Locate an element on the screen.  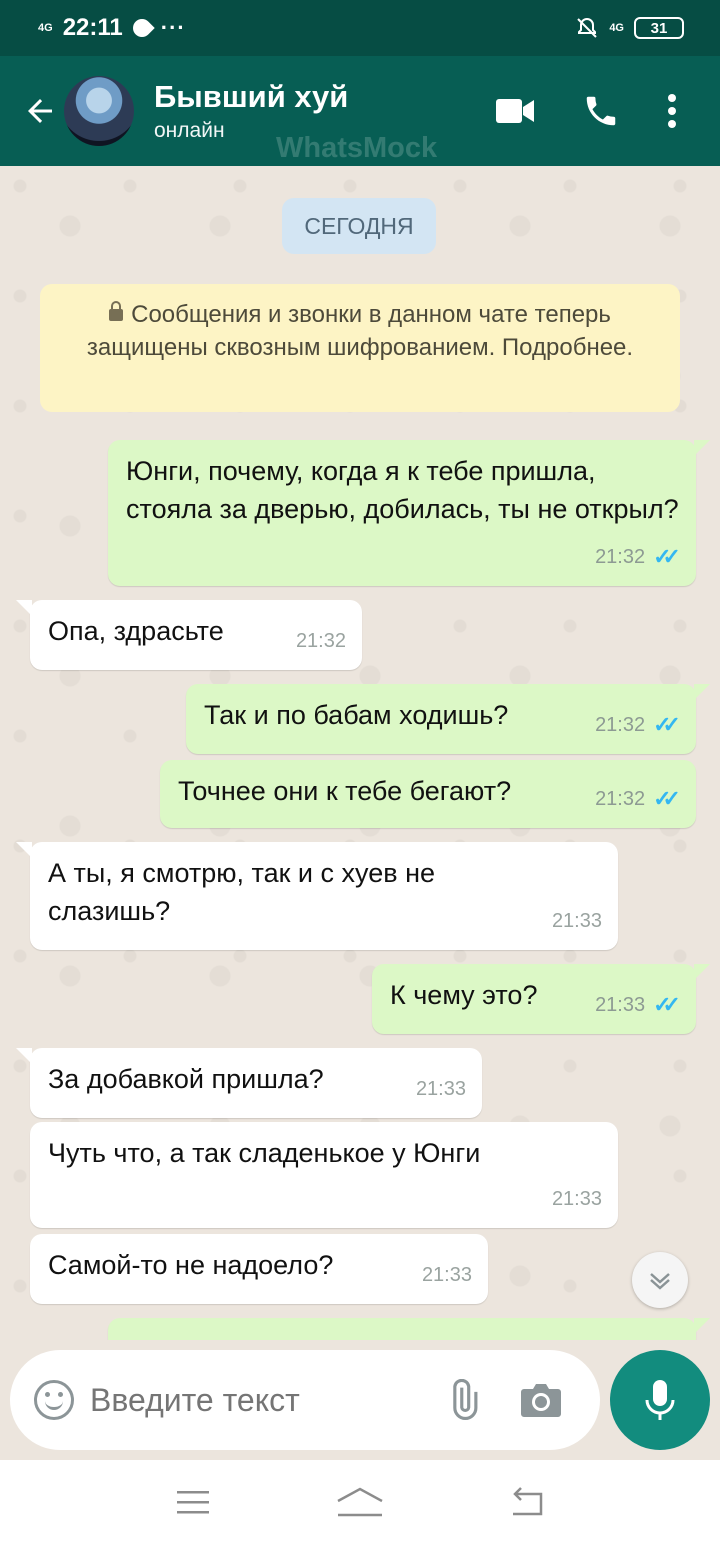
message-input is located at coordinates (260, 1400).